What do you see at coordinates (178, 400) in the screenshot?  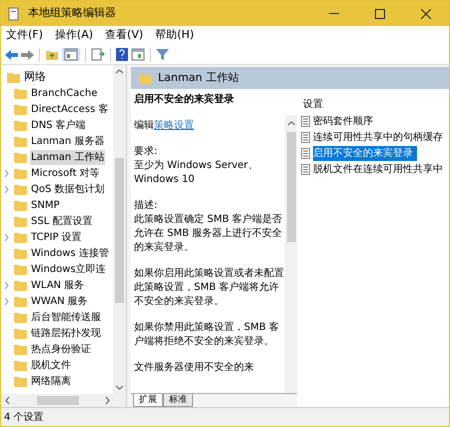 I see `tab: 标准` at bounding box center [178, 400].